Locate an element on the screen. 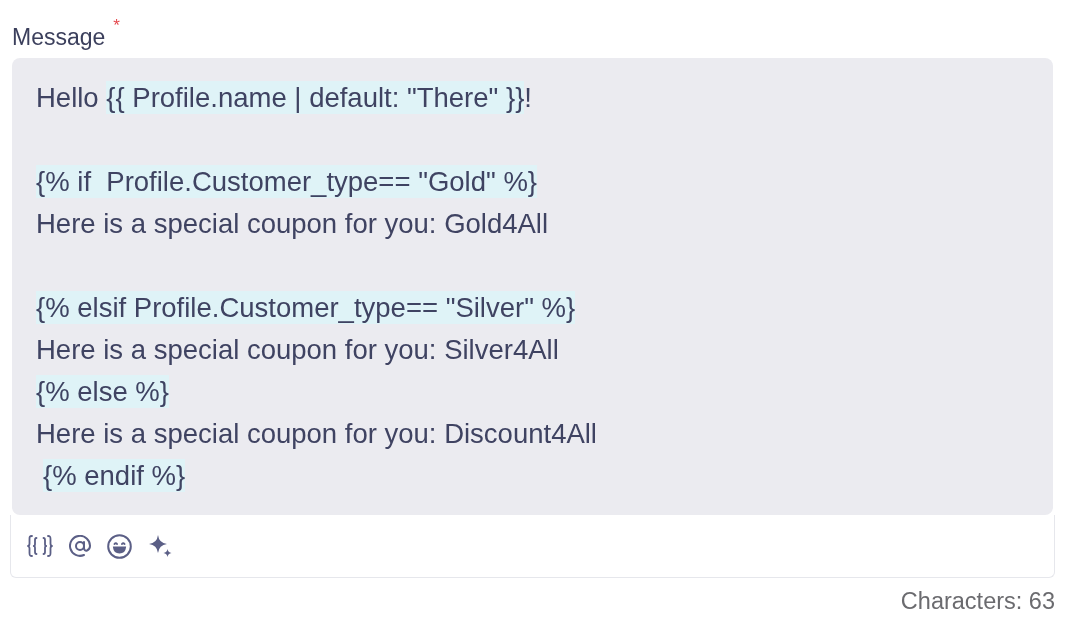 This screenshot has height=622, width=1086. required-mark: * is located at coordinates (116, 26).